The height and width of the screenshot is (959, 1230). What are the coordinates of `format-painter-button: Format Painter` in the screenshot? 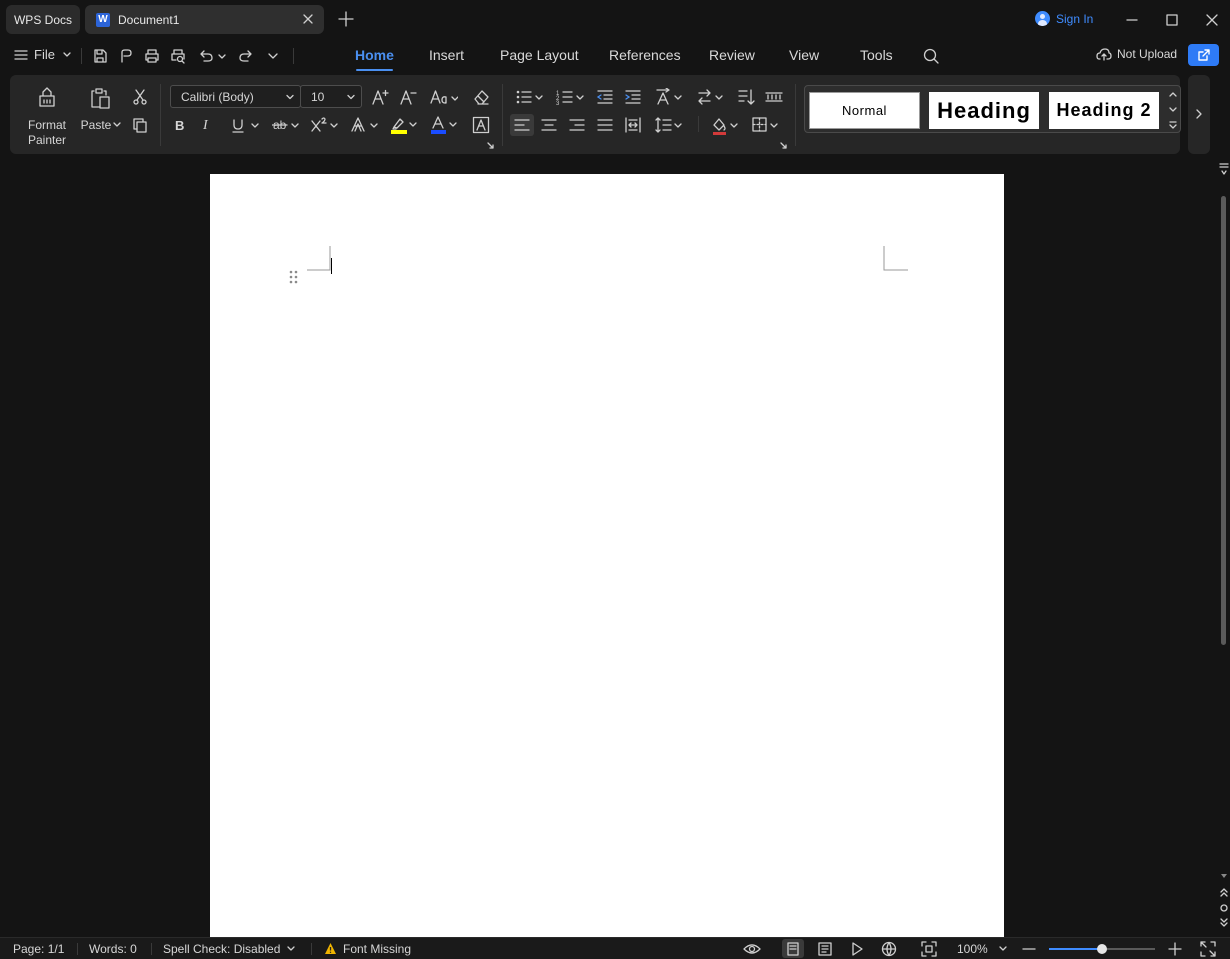 It's located at (47, 116).